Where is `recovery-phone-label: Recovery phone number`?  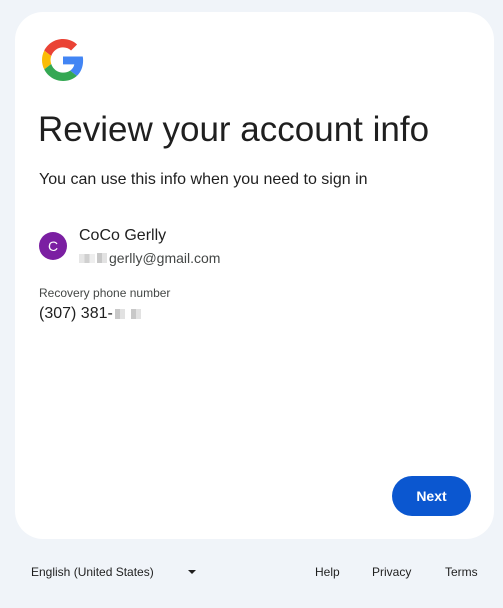 recovery-phone-label: Recovery phone number is located at coordinates (105, 293).